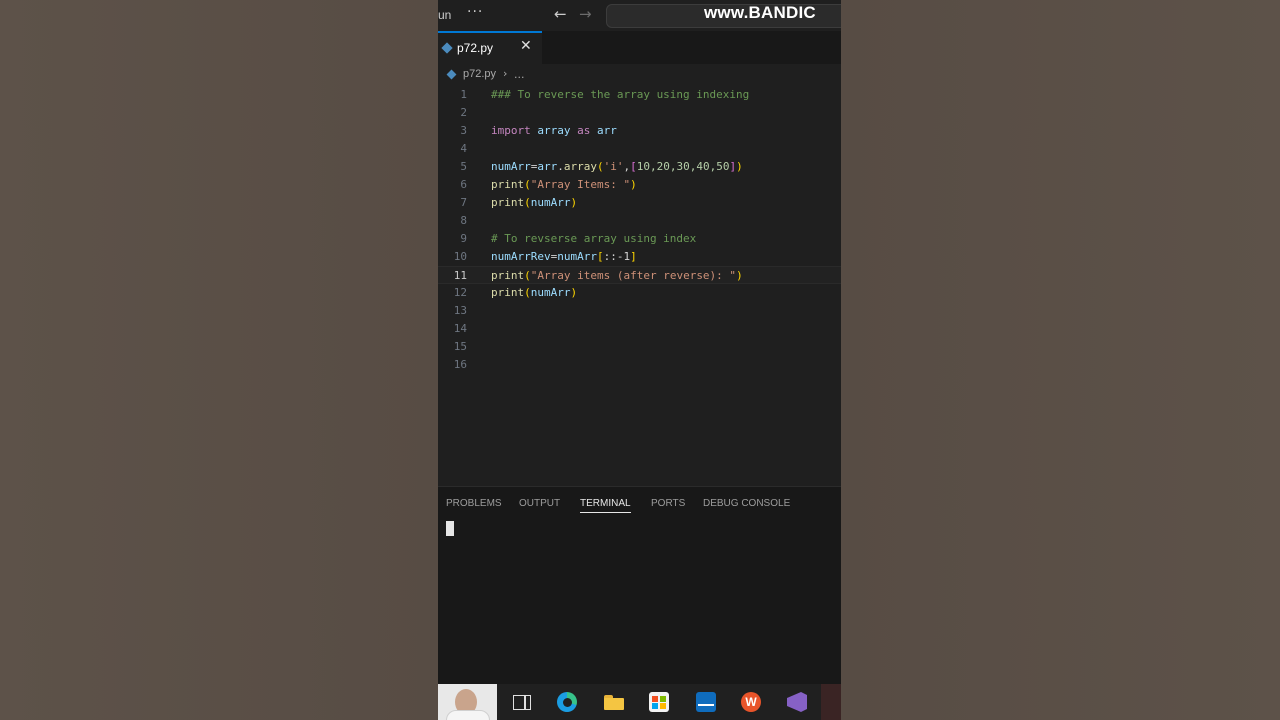  Describe the element at coordinates (475, 12) in the screenshot. I see `more-icon: ···` at that location.